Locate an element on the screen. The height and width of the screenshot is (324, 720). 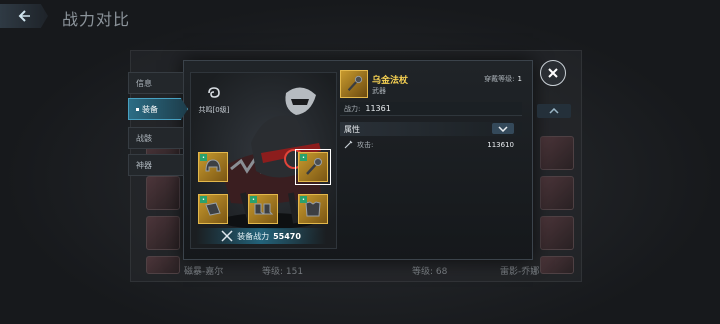
wear-level: 穿戴等级: 1 is located at coordinates (503, 79).